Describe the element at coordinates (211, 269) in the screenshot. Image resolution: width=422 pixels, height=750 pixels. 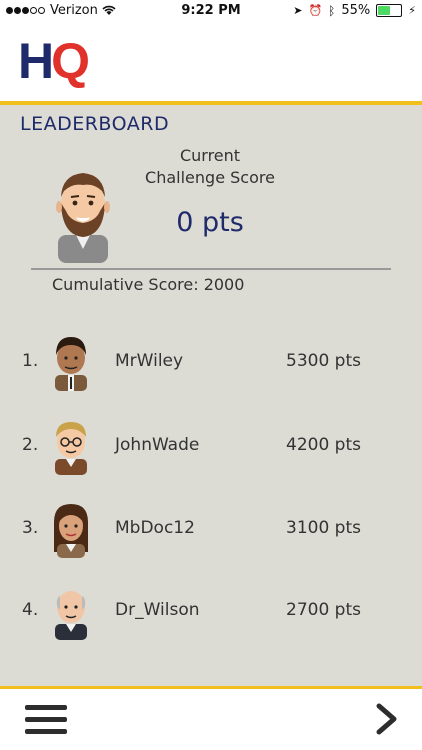
I see `score-divider` at that location.